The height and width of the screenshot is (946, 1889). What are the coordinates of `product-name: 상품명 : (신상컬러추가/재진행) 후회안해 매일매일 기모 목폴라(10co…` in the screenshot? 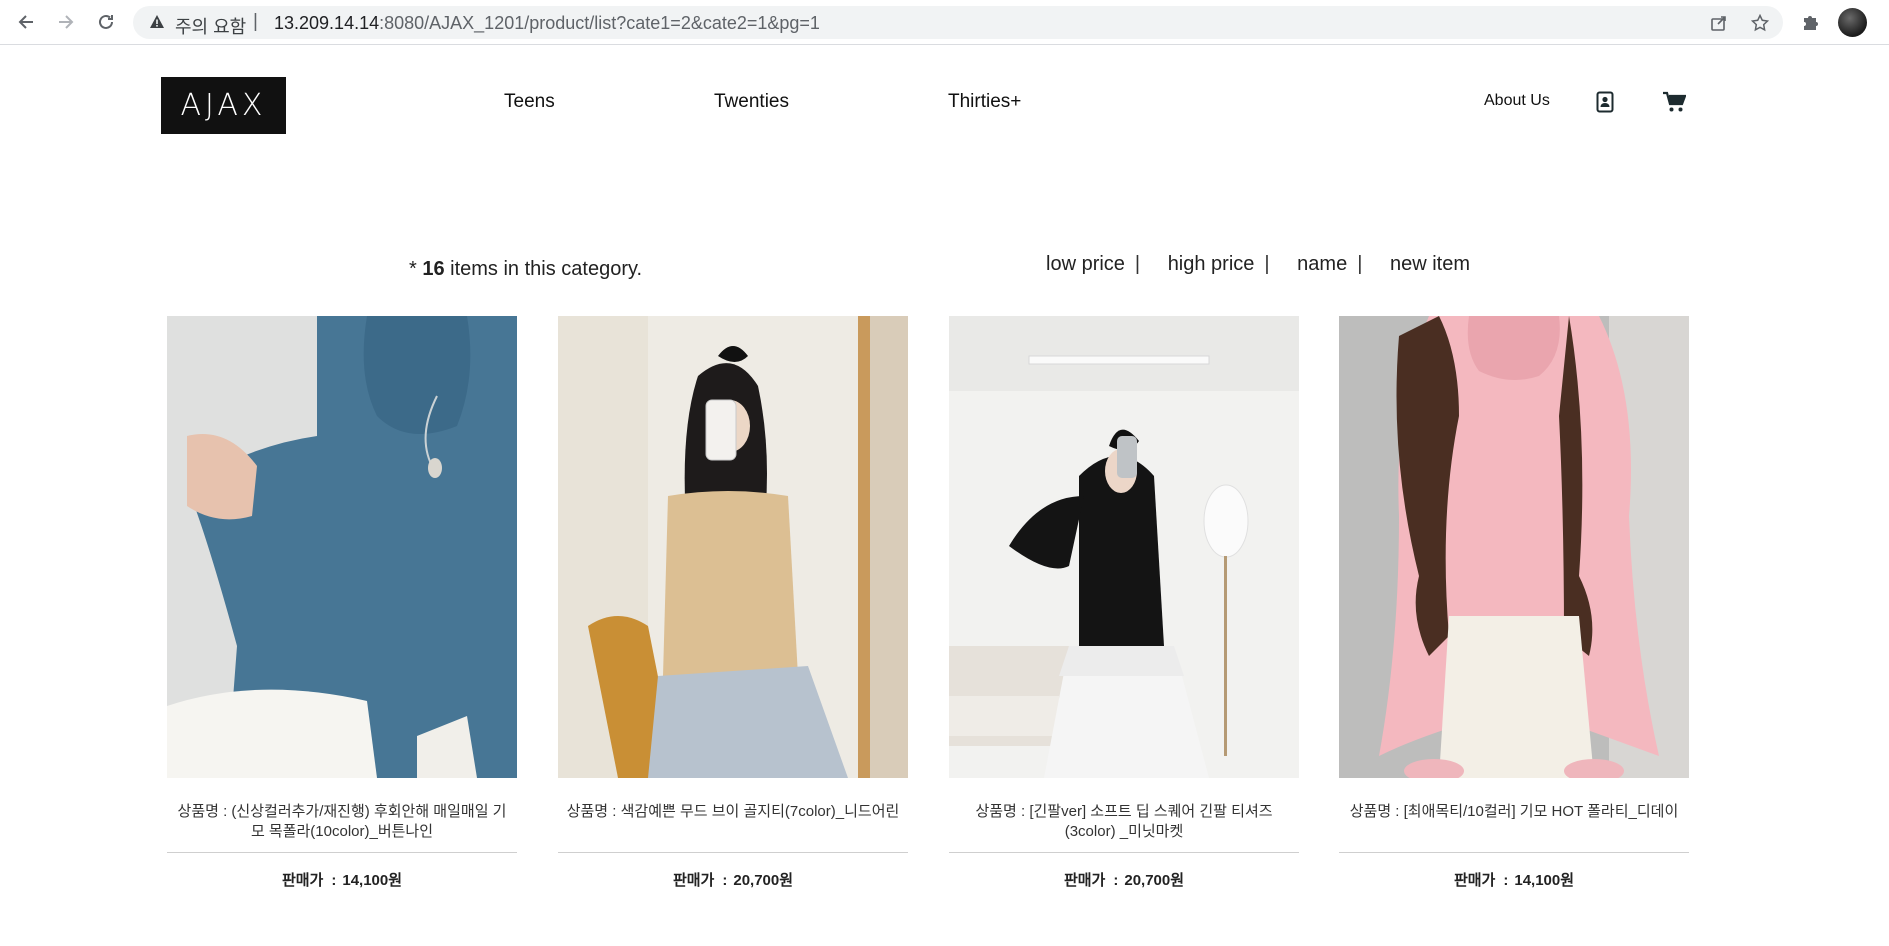 It's located at (342, 823).